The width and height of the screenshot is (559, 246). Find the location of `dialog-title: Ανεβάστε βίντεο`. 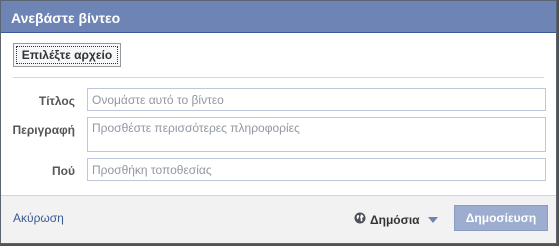

dialog-title: Ανεβάστε βίντεο is located at coordinates (66, 18).